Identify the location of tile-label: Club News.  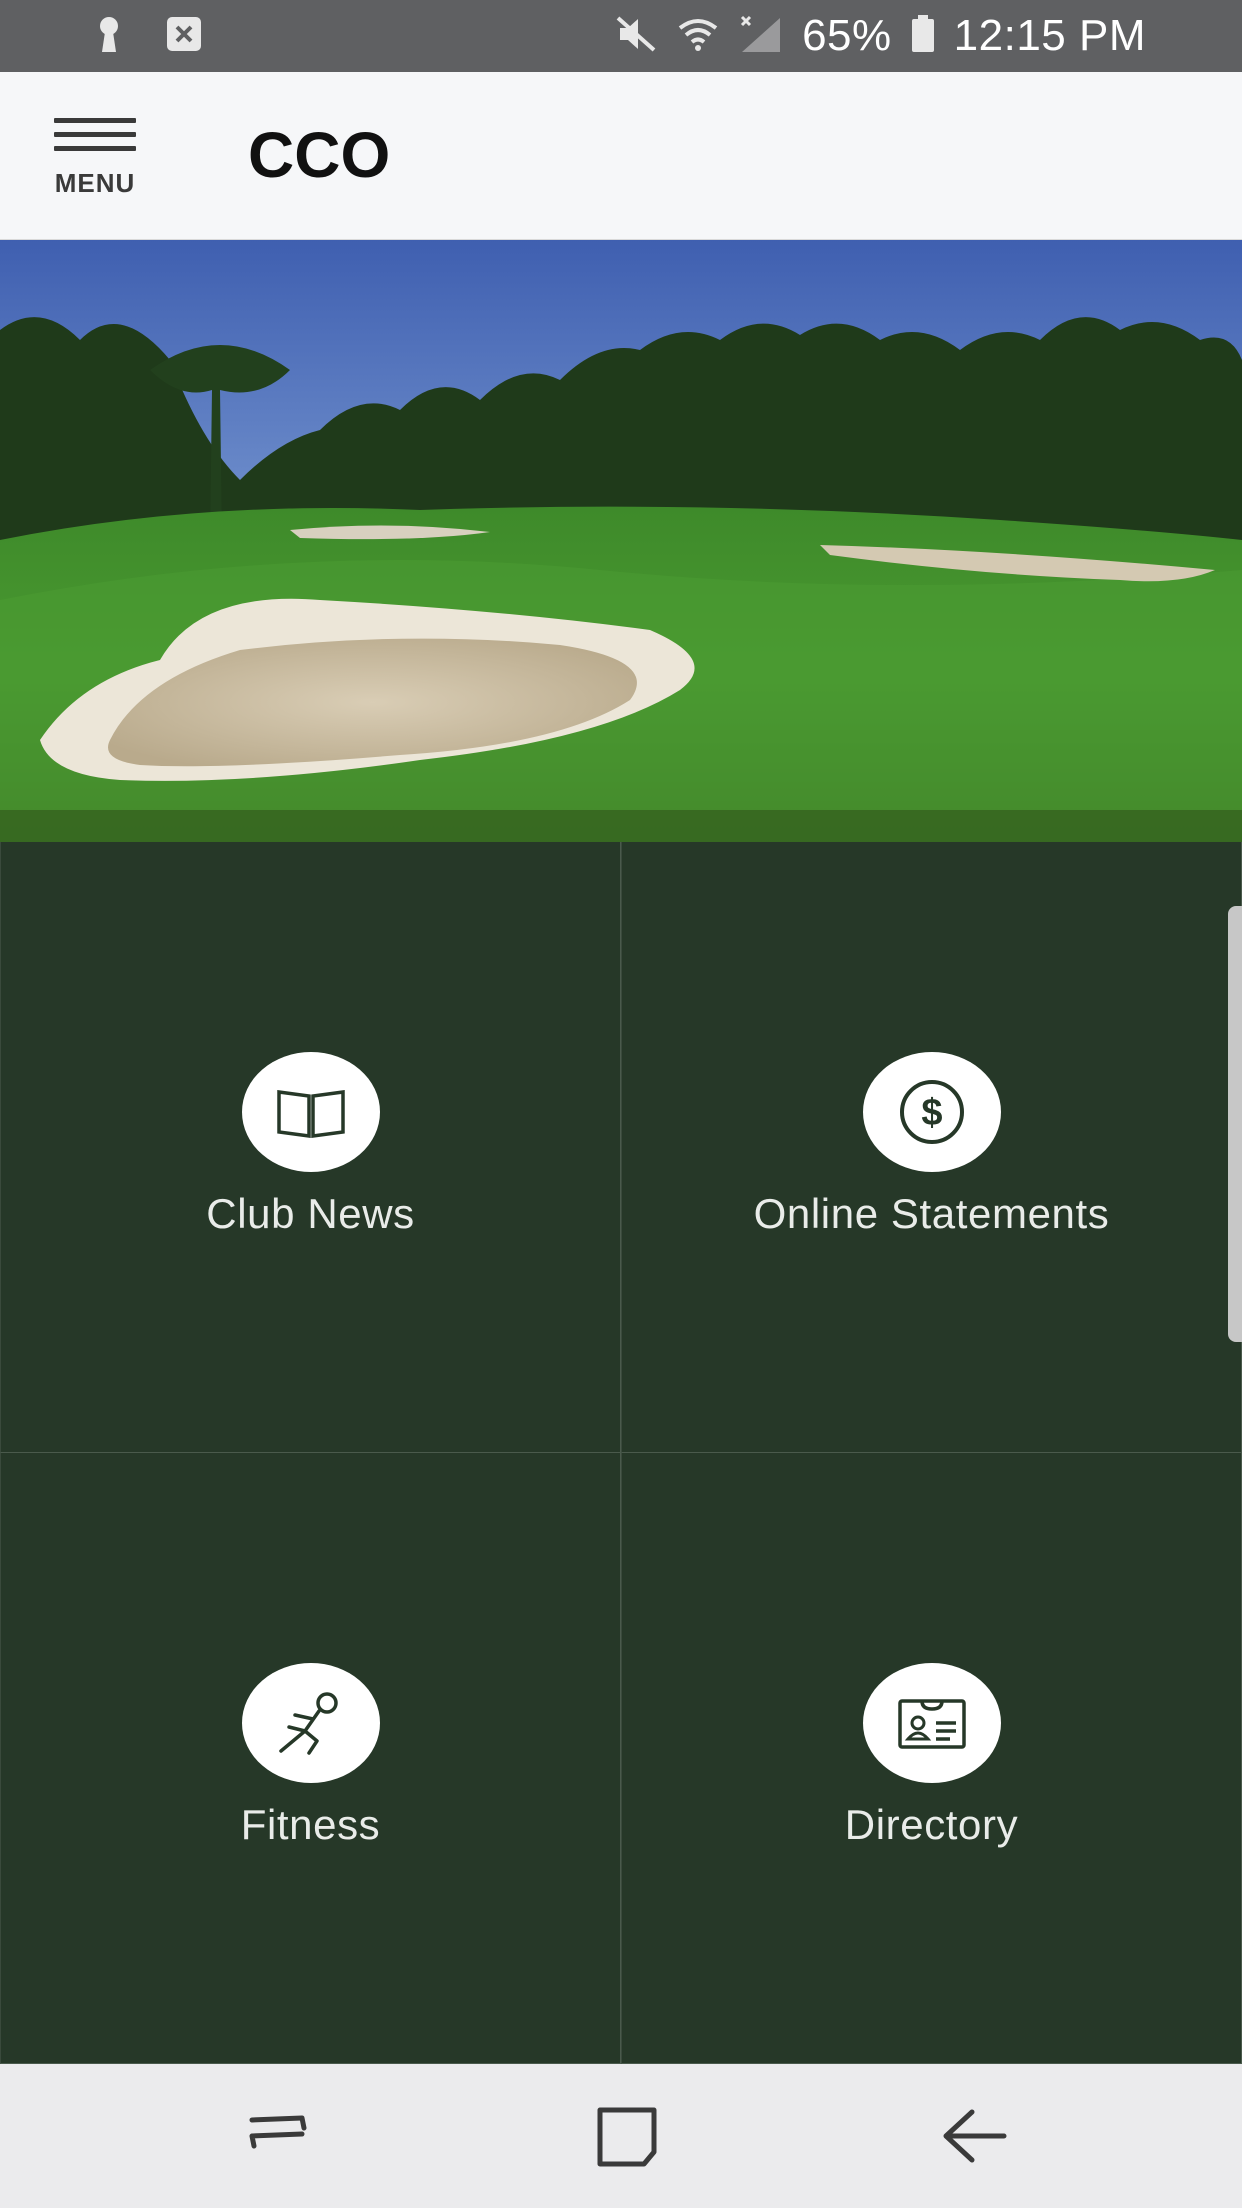
(310, 1213).